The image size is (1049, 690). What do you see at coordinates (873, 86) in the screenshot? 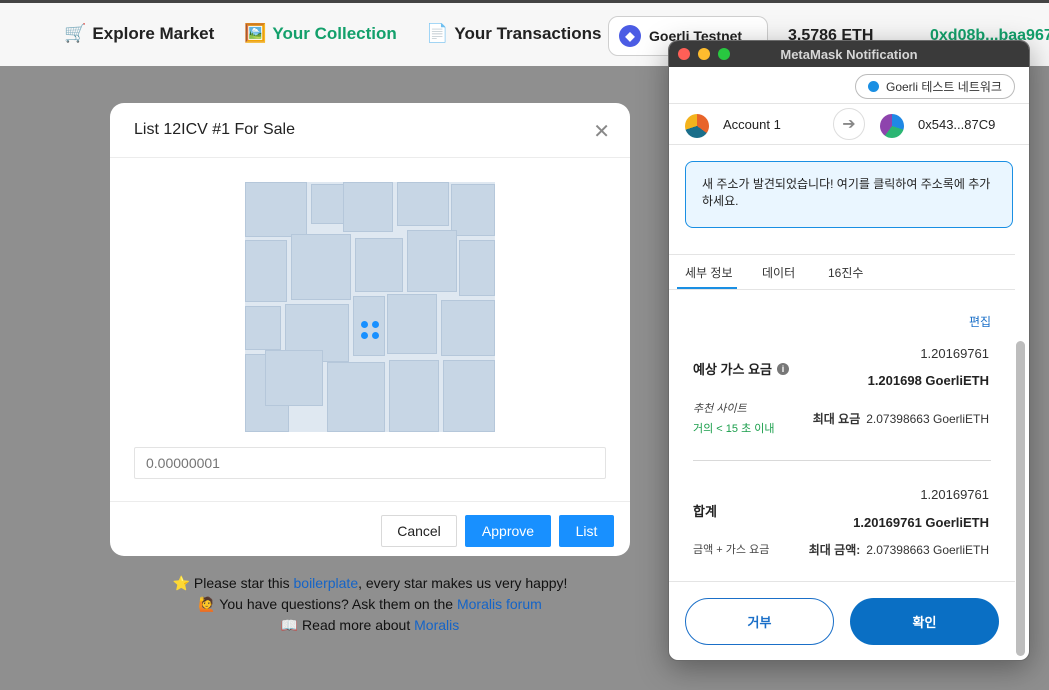
I see `network-status-dot` at bounding box center [873, 86].